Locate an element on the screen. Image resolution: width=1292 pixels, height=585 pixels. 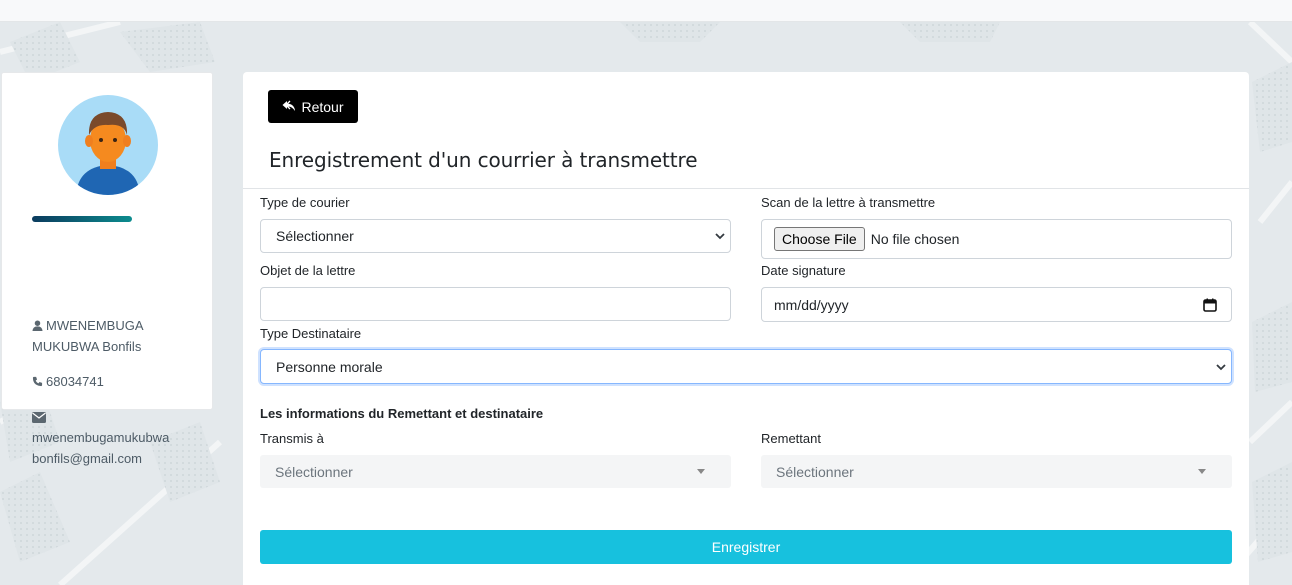
date-signature-input: mm/dd/yyyy is located at coordinates (996, 304).